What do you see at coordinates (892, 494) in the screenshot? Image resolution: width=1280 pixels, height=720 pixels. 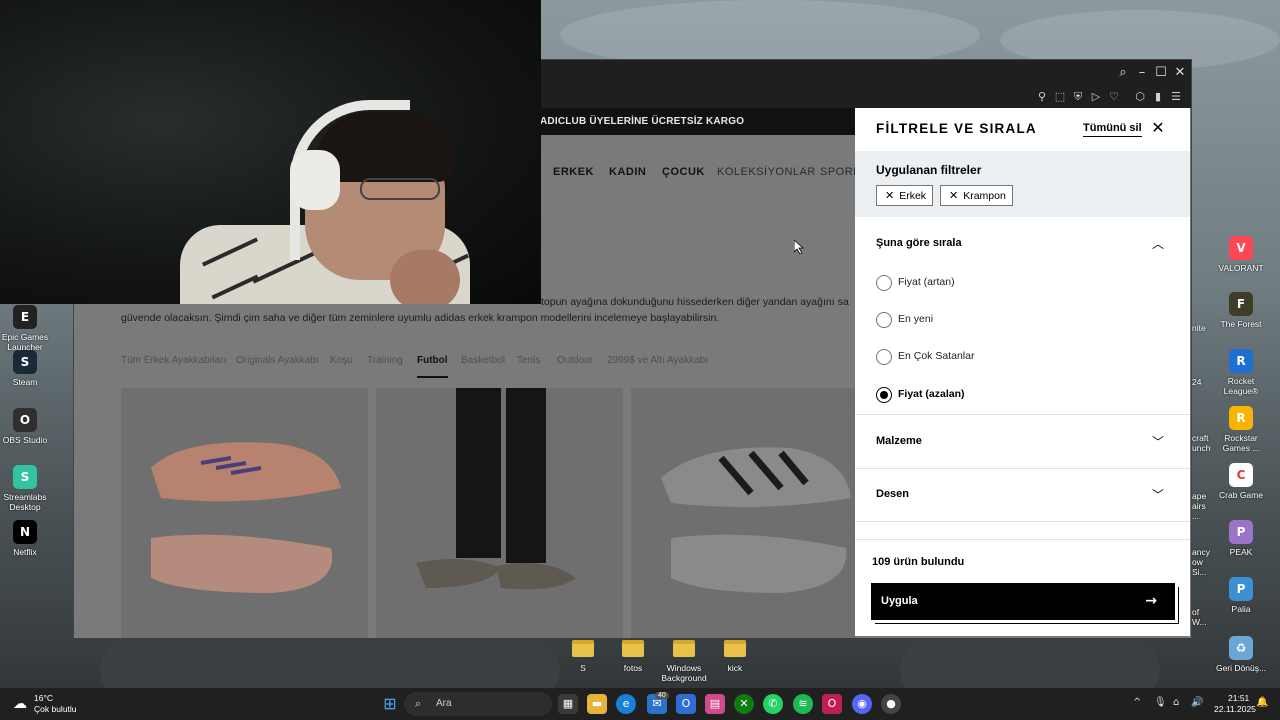 I see `section-desen: Desen` at bounding box center [892, 494].